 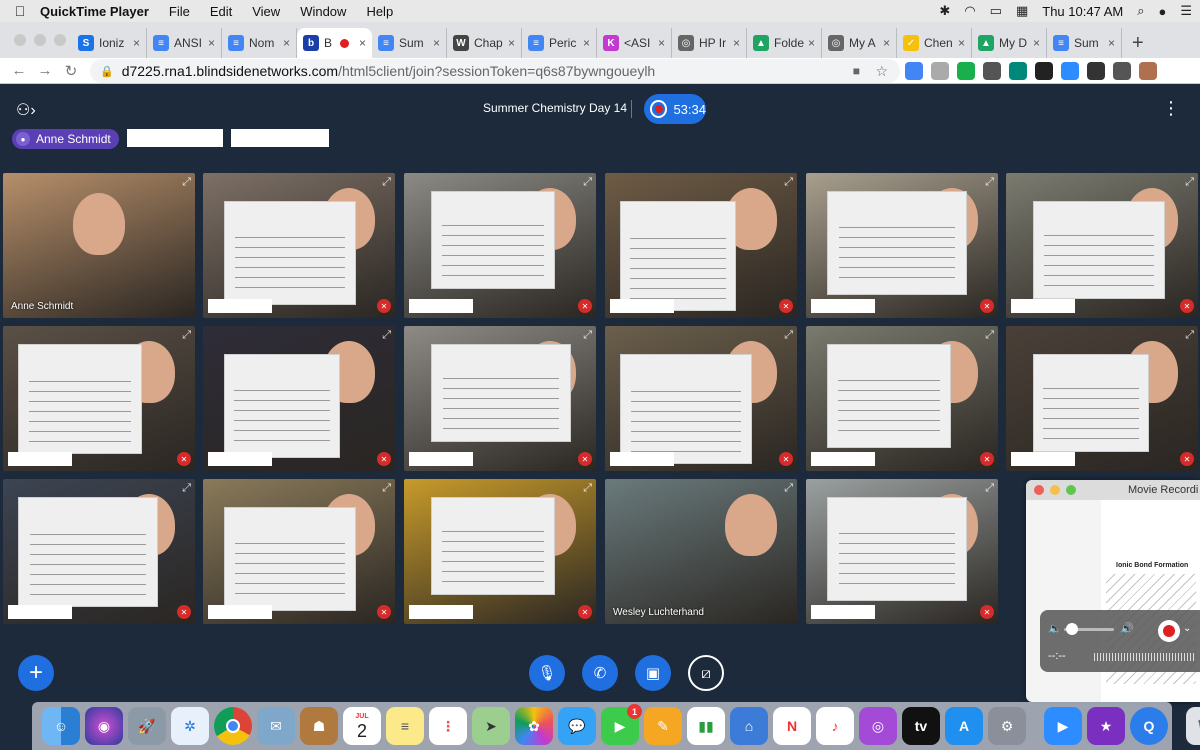 I want to click on notification-center-icon: ☰, so click(x=1186, y=11).